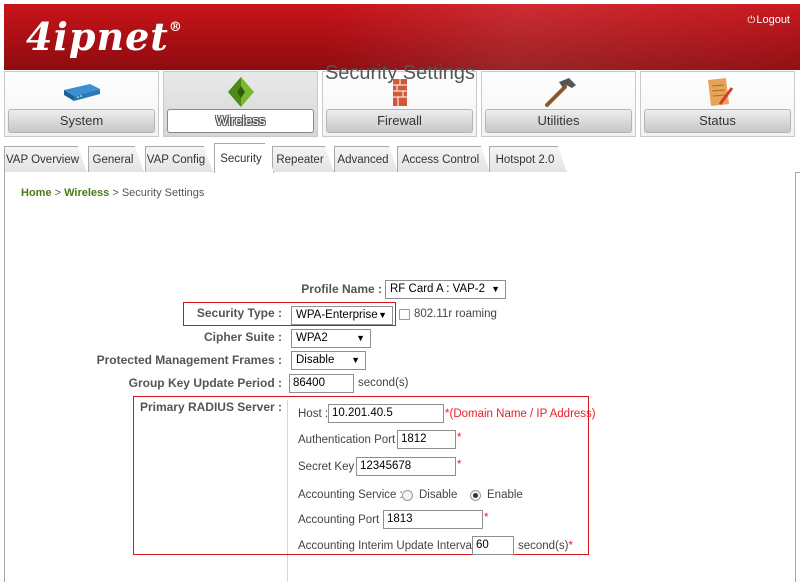 The height and width of the screenshot is (582, 804). What do you see at coordinates (175, 27) in the screenshot?
I see `logo-registered-mark: ®` at bounding box center [175, 27].